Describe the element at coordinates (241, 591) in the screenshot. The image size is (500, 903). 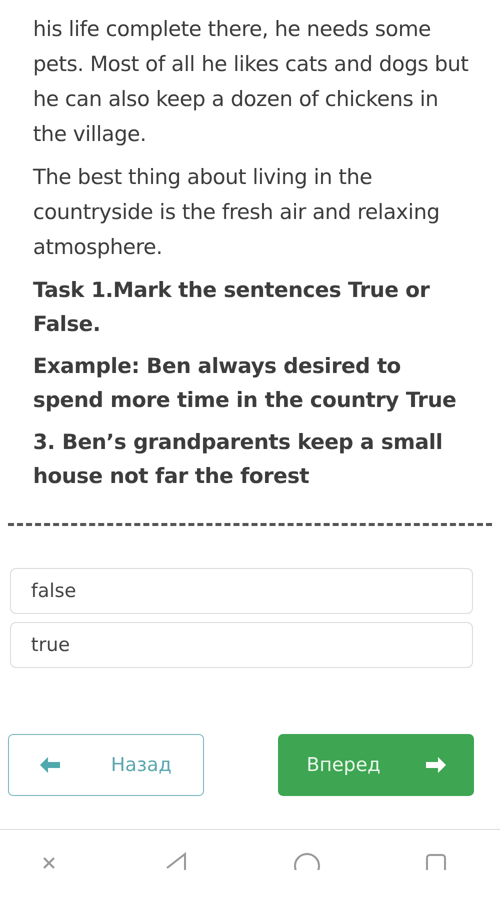
I see `answer-option: false` at that location.